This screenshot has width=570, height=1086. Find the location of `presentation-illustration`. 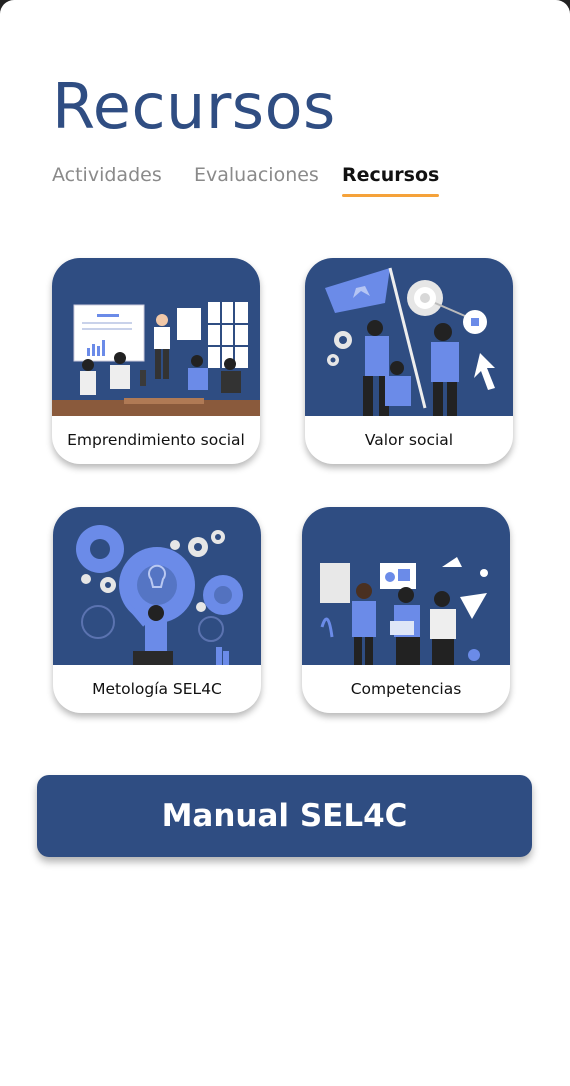

presentation-illustration is located at coordinates (156, 337).